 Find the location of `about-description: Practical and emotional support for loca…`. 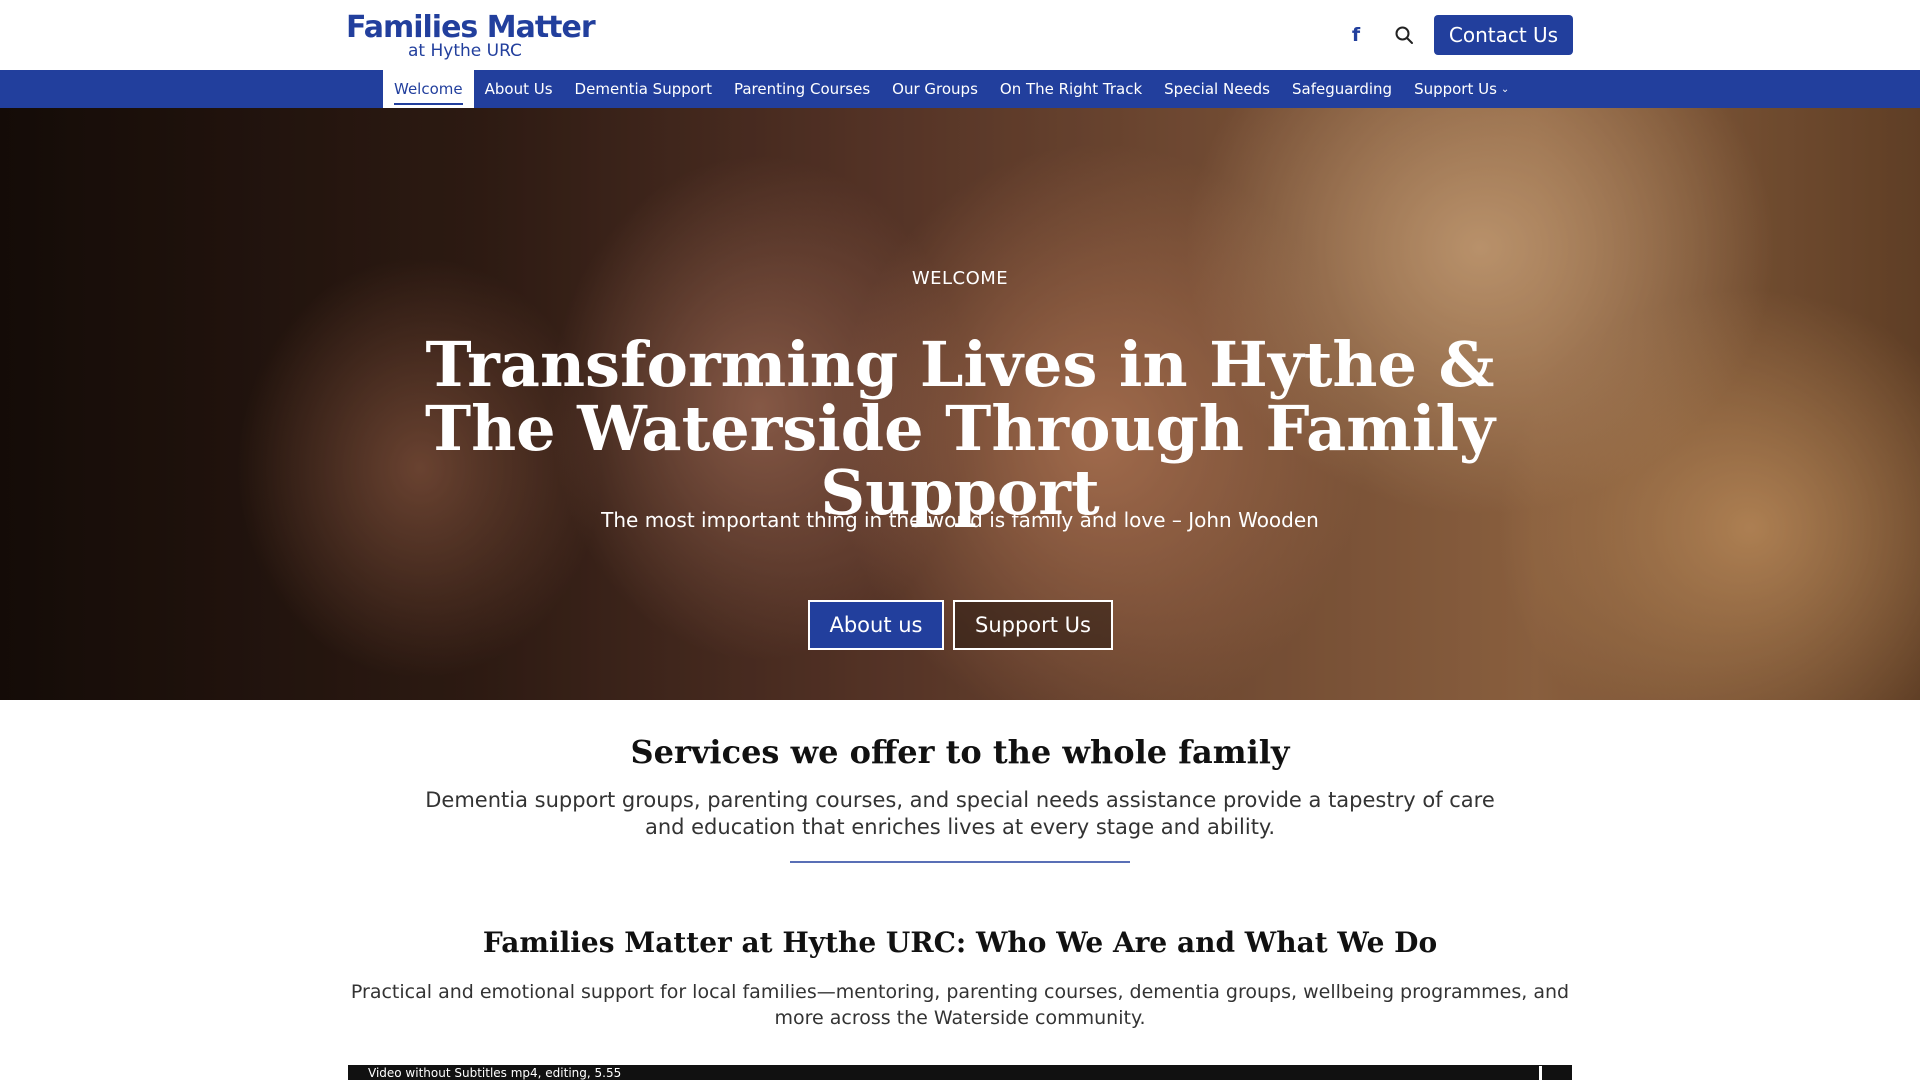

about-description: Practical and emotional support for loca… is located at coordinates (960, 1005).